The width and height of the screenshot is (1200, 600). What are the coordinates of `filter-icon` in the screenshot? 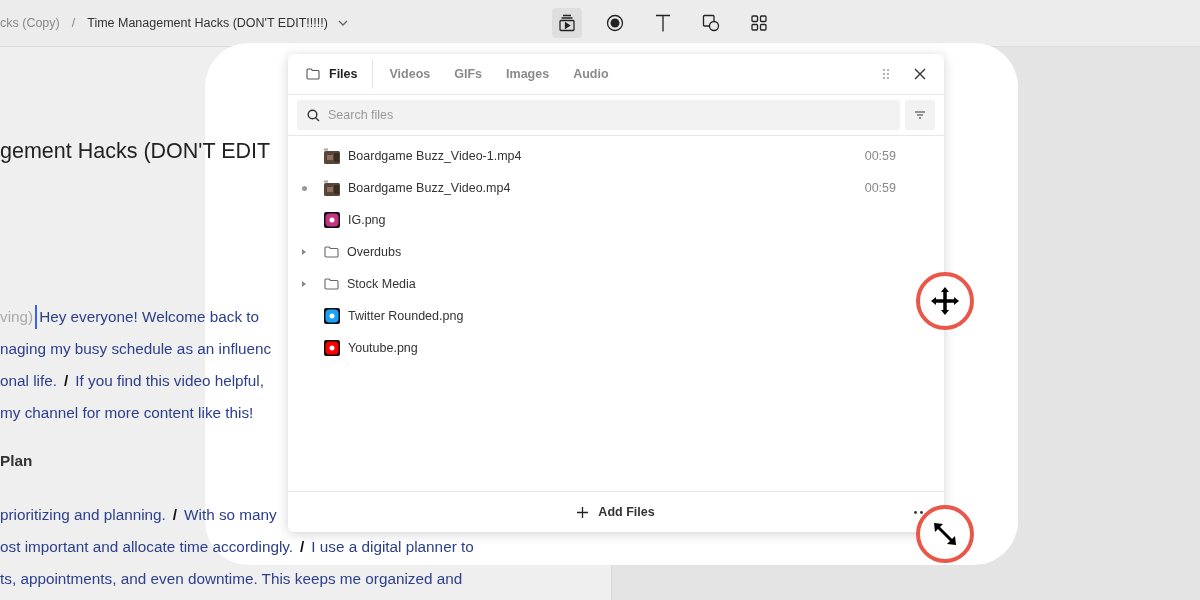 It's located at (920, 115).